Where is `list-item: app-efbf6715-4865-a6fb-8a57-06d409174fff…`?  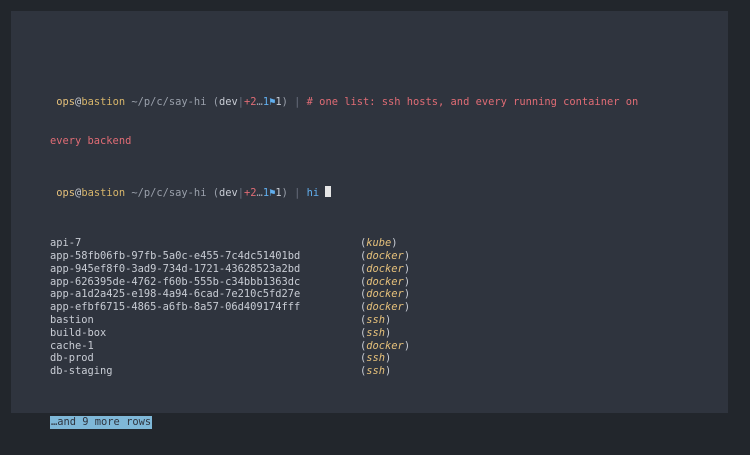 list-item: app-efbf6715-4865-a6fb-8a57-06d409174fff… is located at coordinates (385, 307).